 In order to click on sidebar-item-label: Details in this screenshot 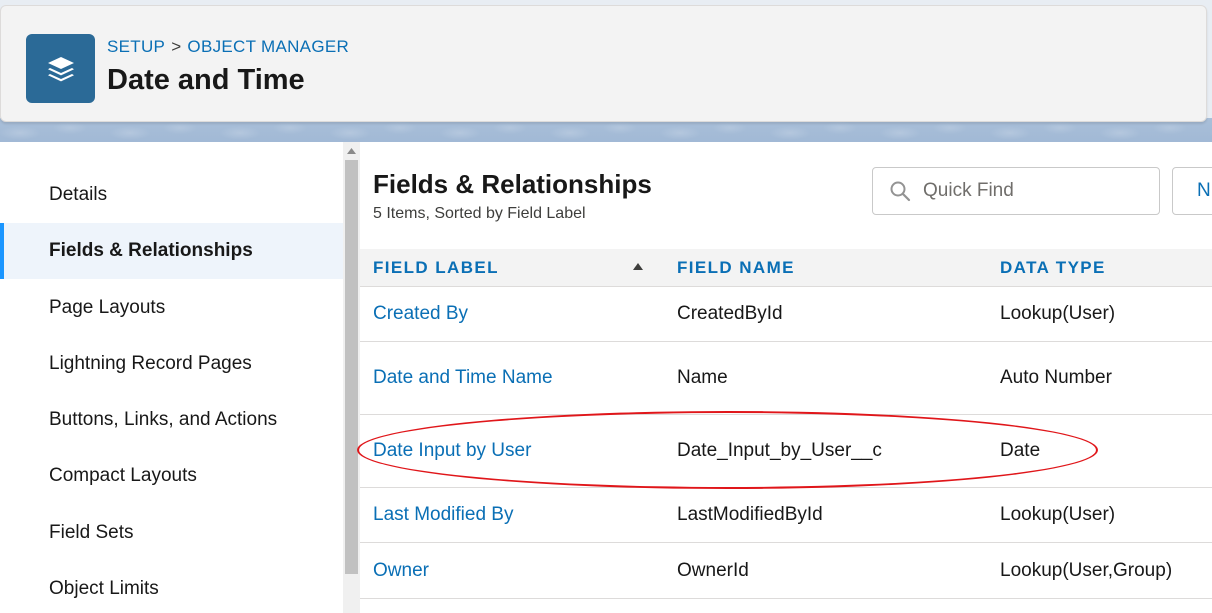, I will do `click(78, 195)`.